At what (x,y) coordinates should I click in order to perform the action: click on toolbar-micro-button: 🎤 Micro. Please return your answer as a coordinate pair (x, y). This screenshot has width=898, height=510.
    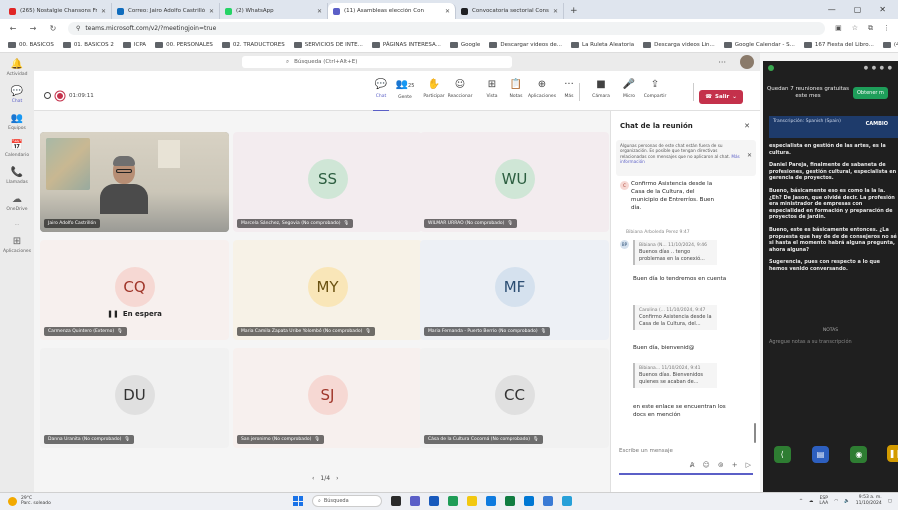
    Looking at the image, I should click on (629, 89).